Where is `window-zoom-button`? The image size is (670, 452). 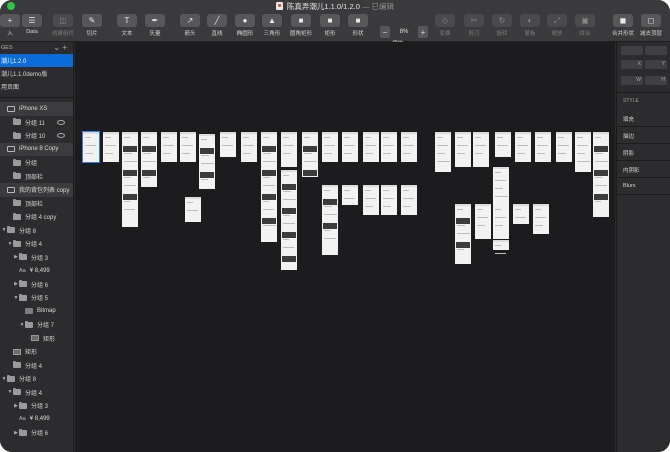
window-zoom-button is located at coordinates (11, 6).